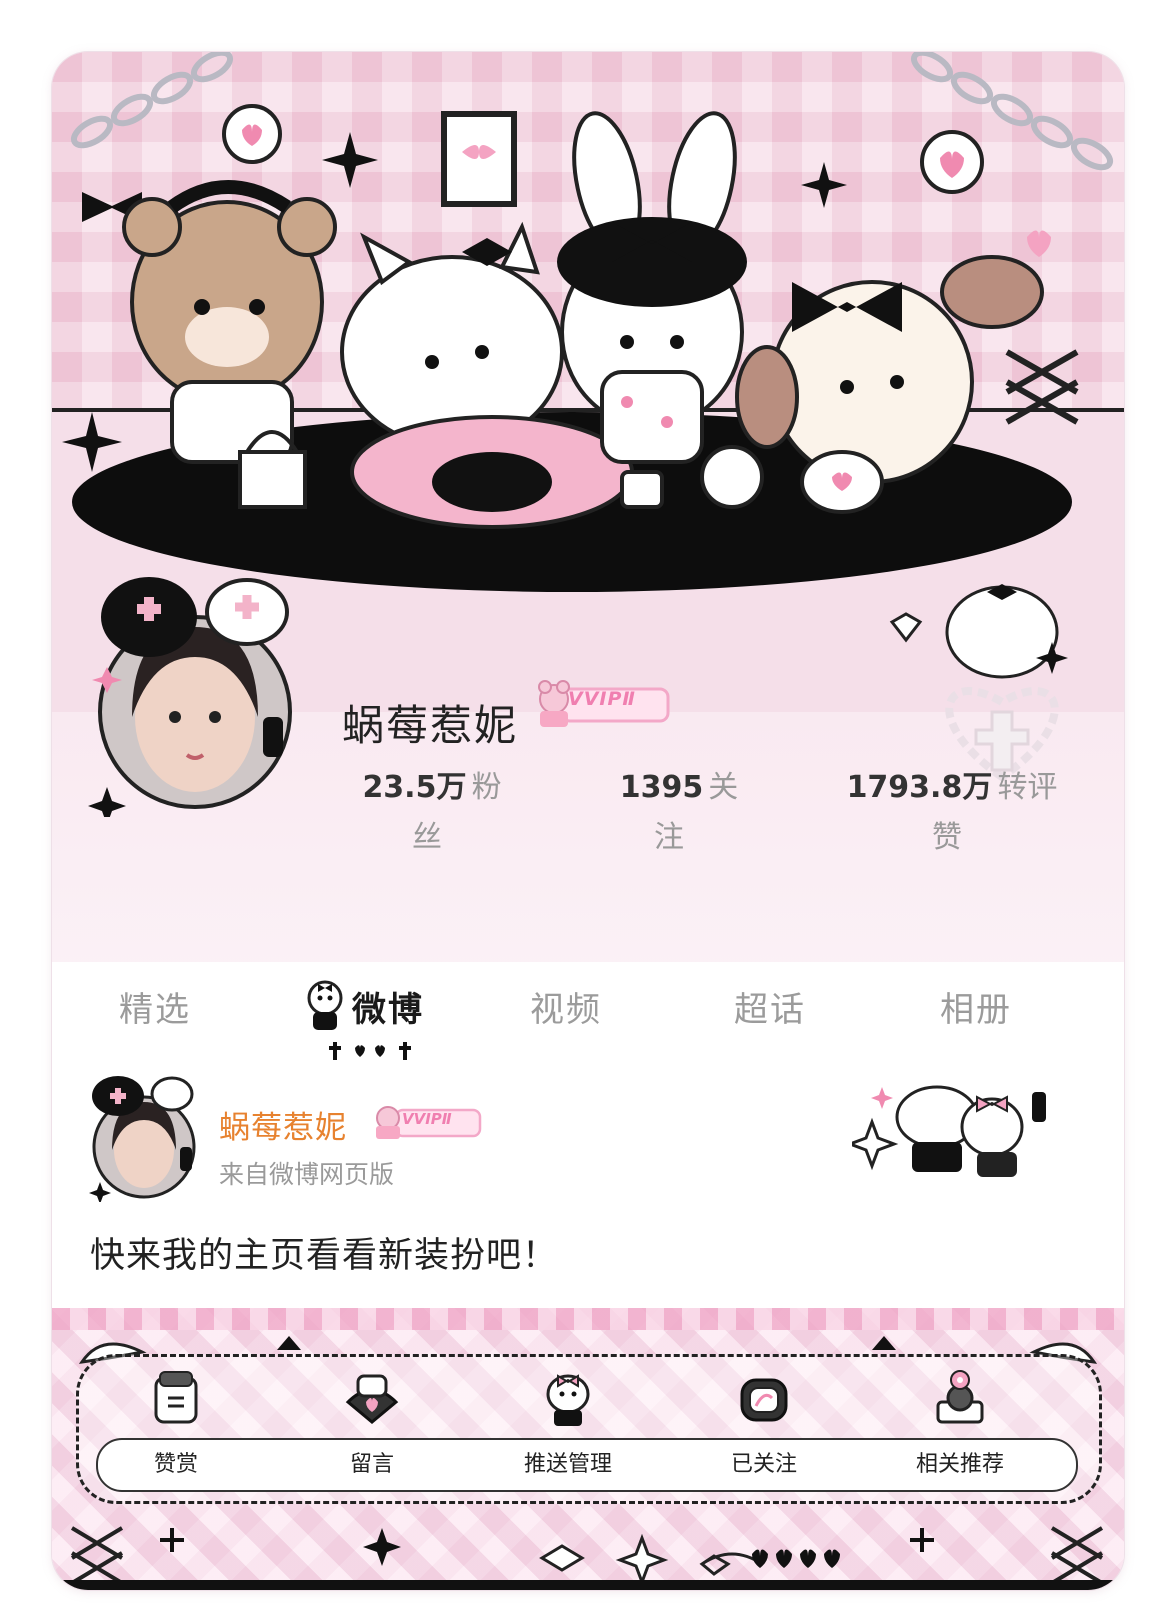 The width and height of the screenshot is (1176, 1623). What do you see at coordinates (370, 1051) in the screenshot?
I see `tab-active-indicator-icon` at bounding box center [370, 1051].